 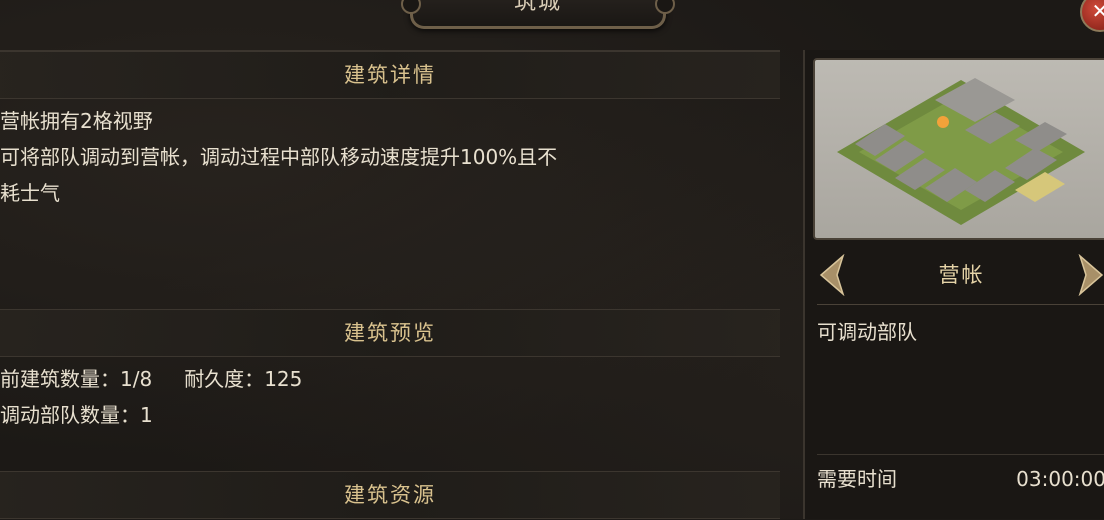 I want to click on building-selector: 营帐, so click(x=960, y=275).